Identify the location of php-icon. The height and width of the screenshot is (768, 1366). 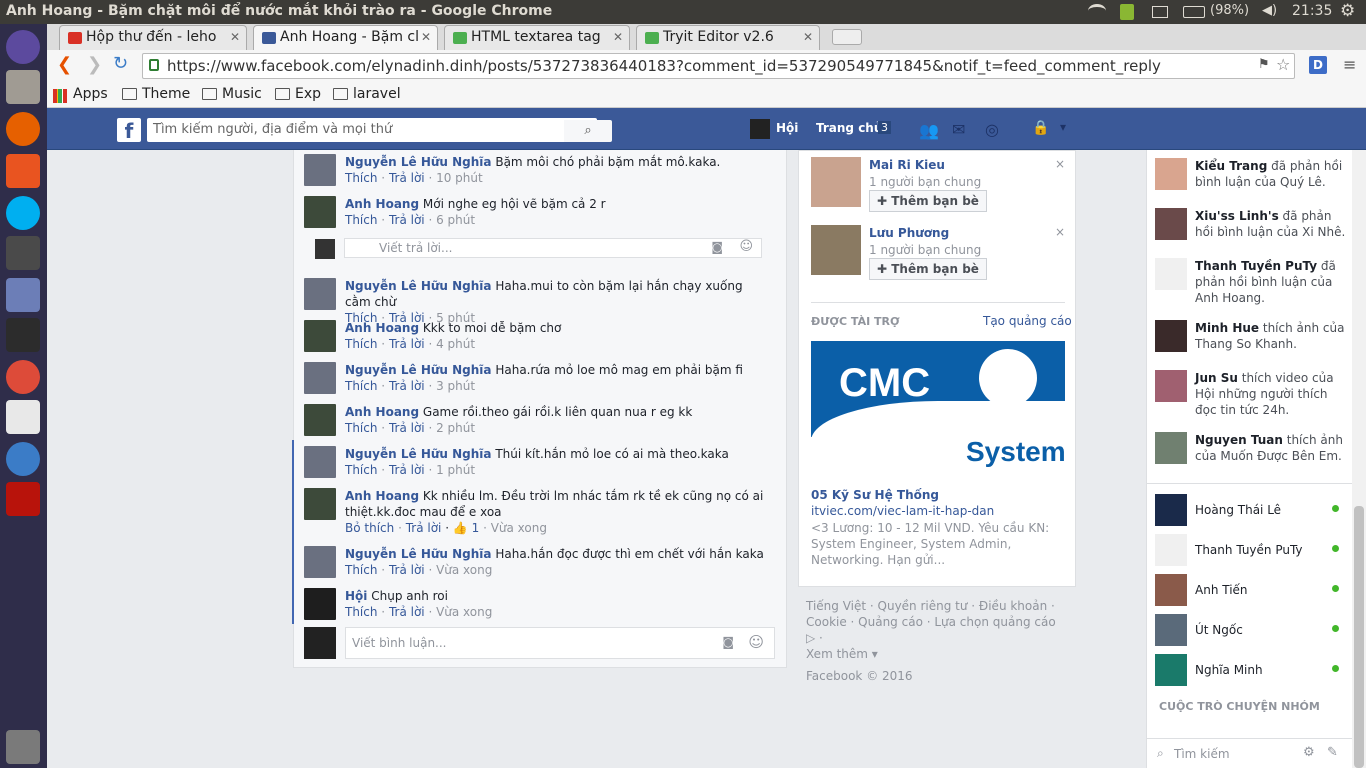
(23, 295).